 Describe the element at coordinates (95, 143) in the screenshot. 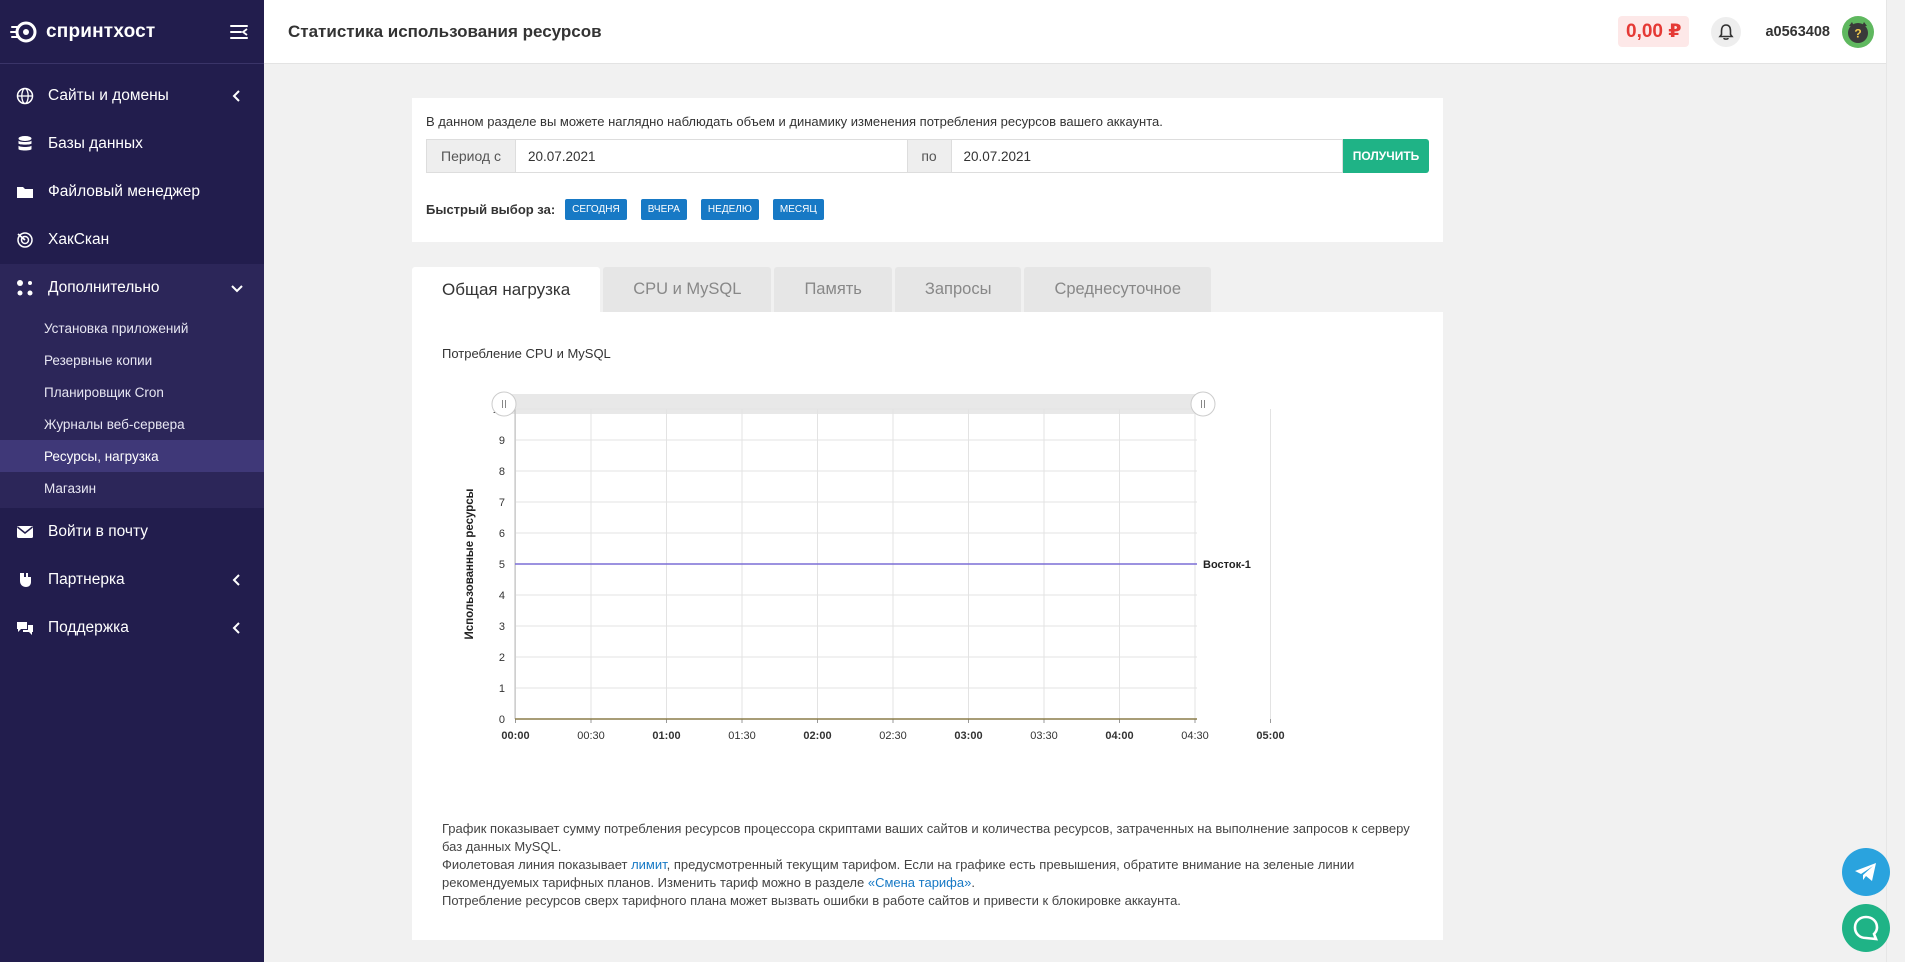

I see `sidebar-item-label: Базы данных` at that location.